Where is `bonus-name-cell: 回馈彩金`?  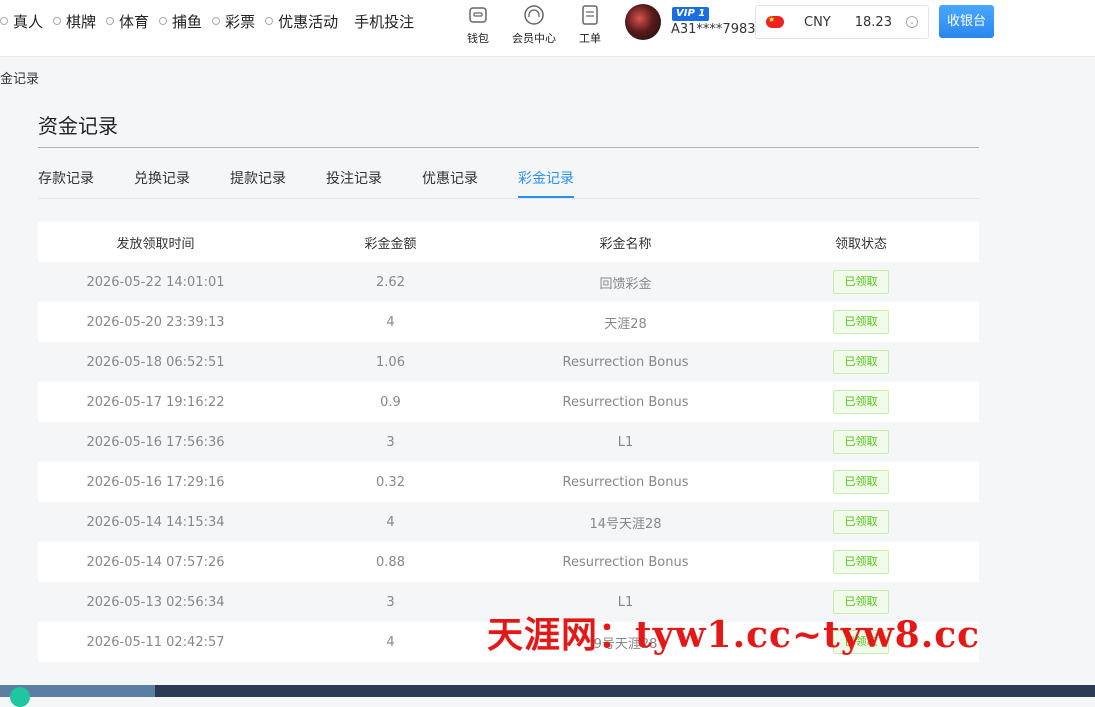
bonus-name-cell: 回馈彩金 is located at coordinates (625, 284).